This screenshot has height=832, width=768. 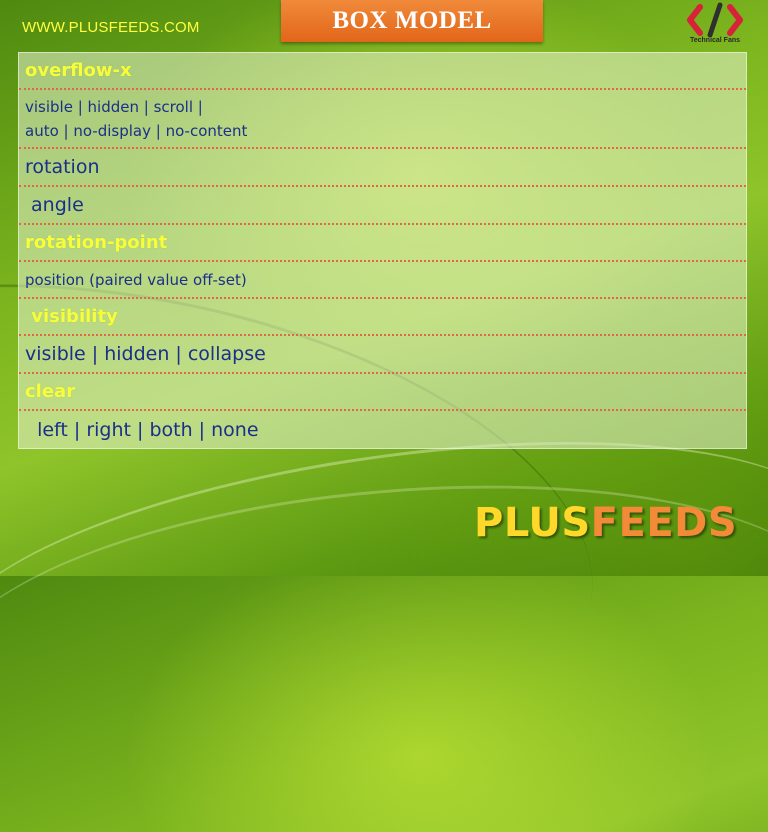 I want to click on table-row: visible | hidden | collapse, so click(x=382, y=355).